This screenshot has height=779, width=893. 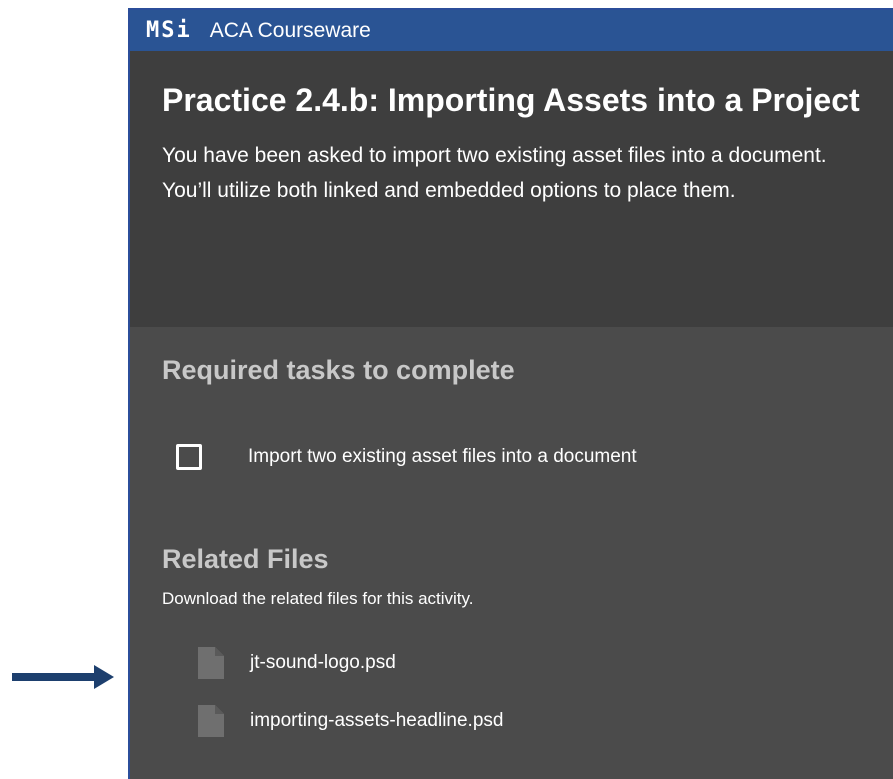 I want to click on brand-logo: MSi, so click(x=169, y=30).